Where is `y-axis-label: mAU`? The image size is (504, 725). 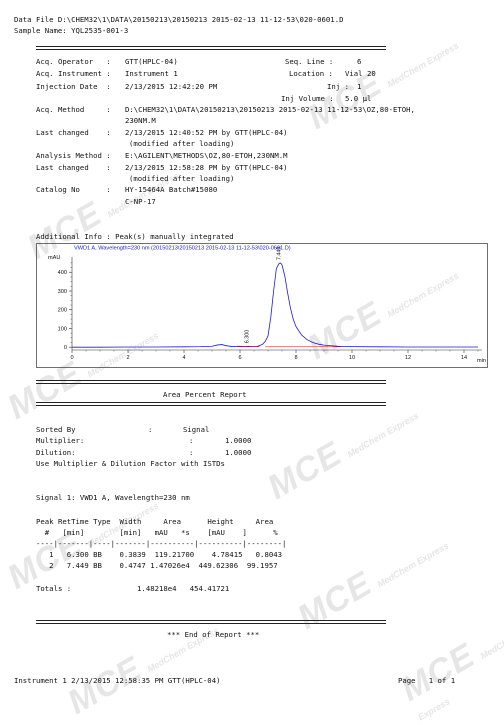 y-axis-label: mAU is located at coordinates (54, 258).